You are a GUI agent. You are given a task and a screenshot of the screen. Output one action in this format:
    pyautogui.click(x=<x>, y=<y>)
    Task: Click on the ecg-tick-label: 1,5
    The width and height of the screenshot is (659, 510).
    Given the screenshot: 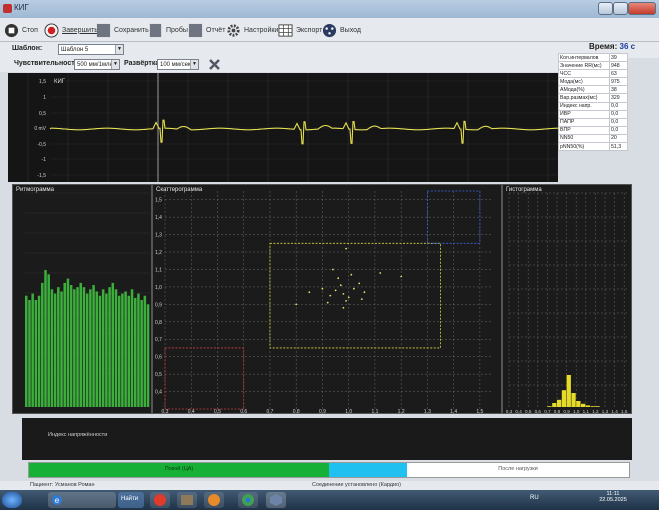 What is the action you would take?
    pyautogui.click(x=42, y=82)
    